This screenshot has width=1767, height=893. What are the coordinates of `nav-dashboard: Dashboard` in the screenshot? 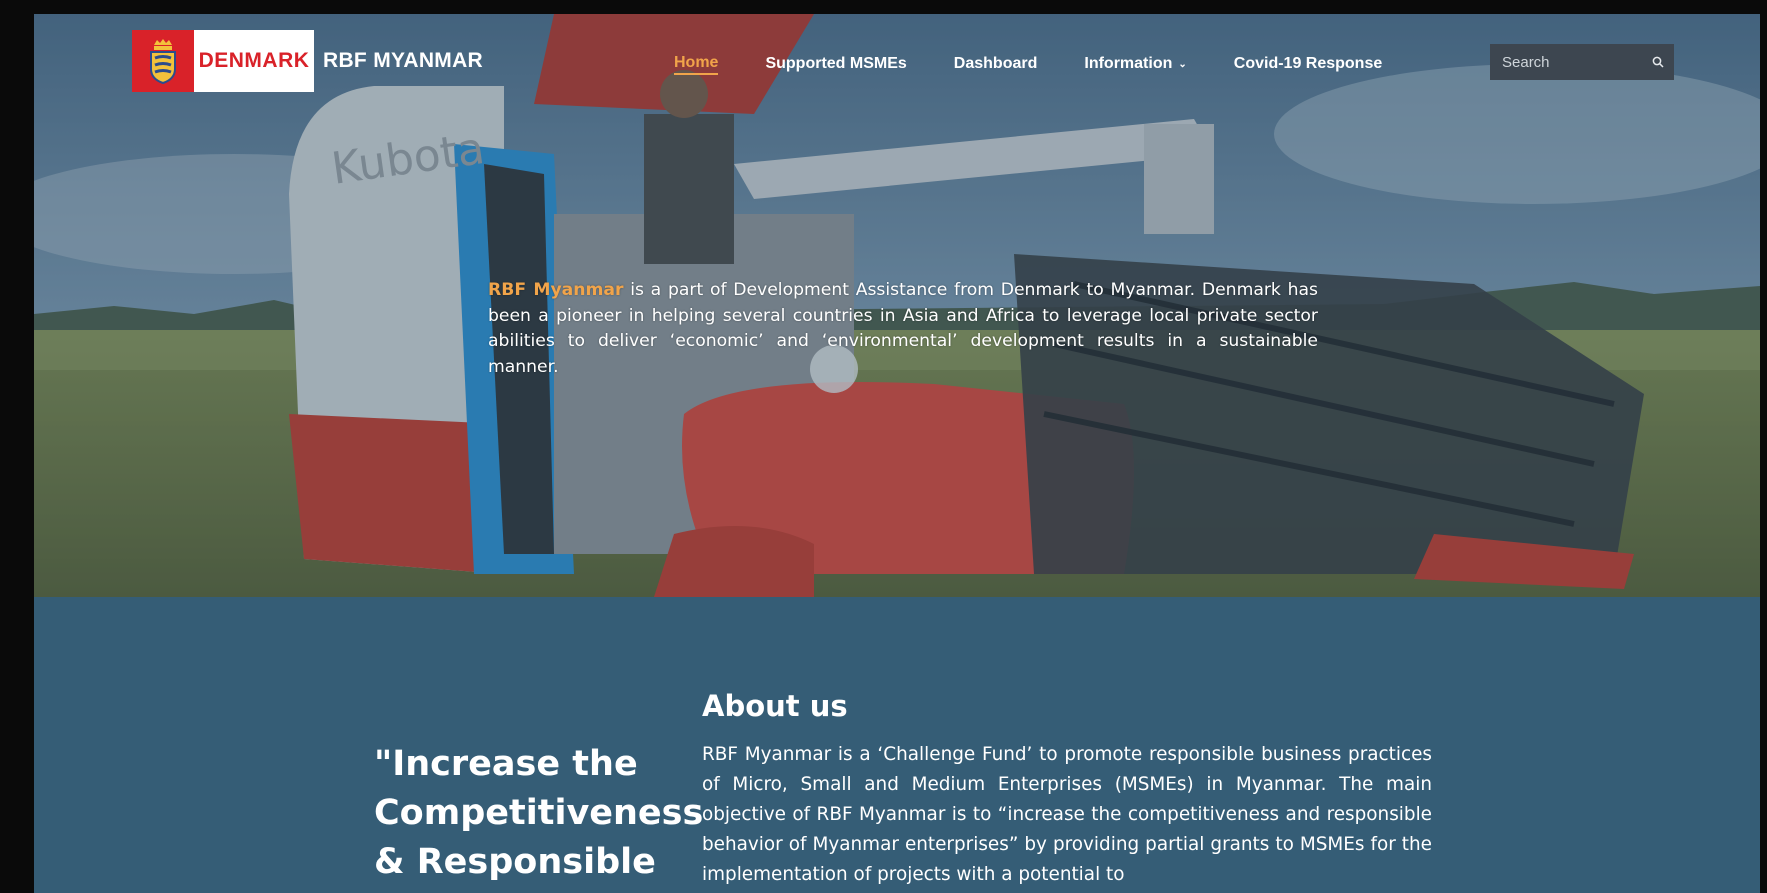 It's located at (996, 64).